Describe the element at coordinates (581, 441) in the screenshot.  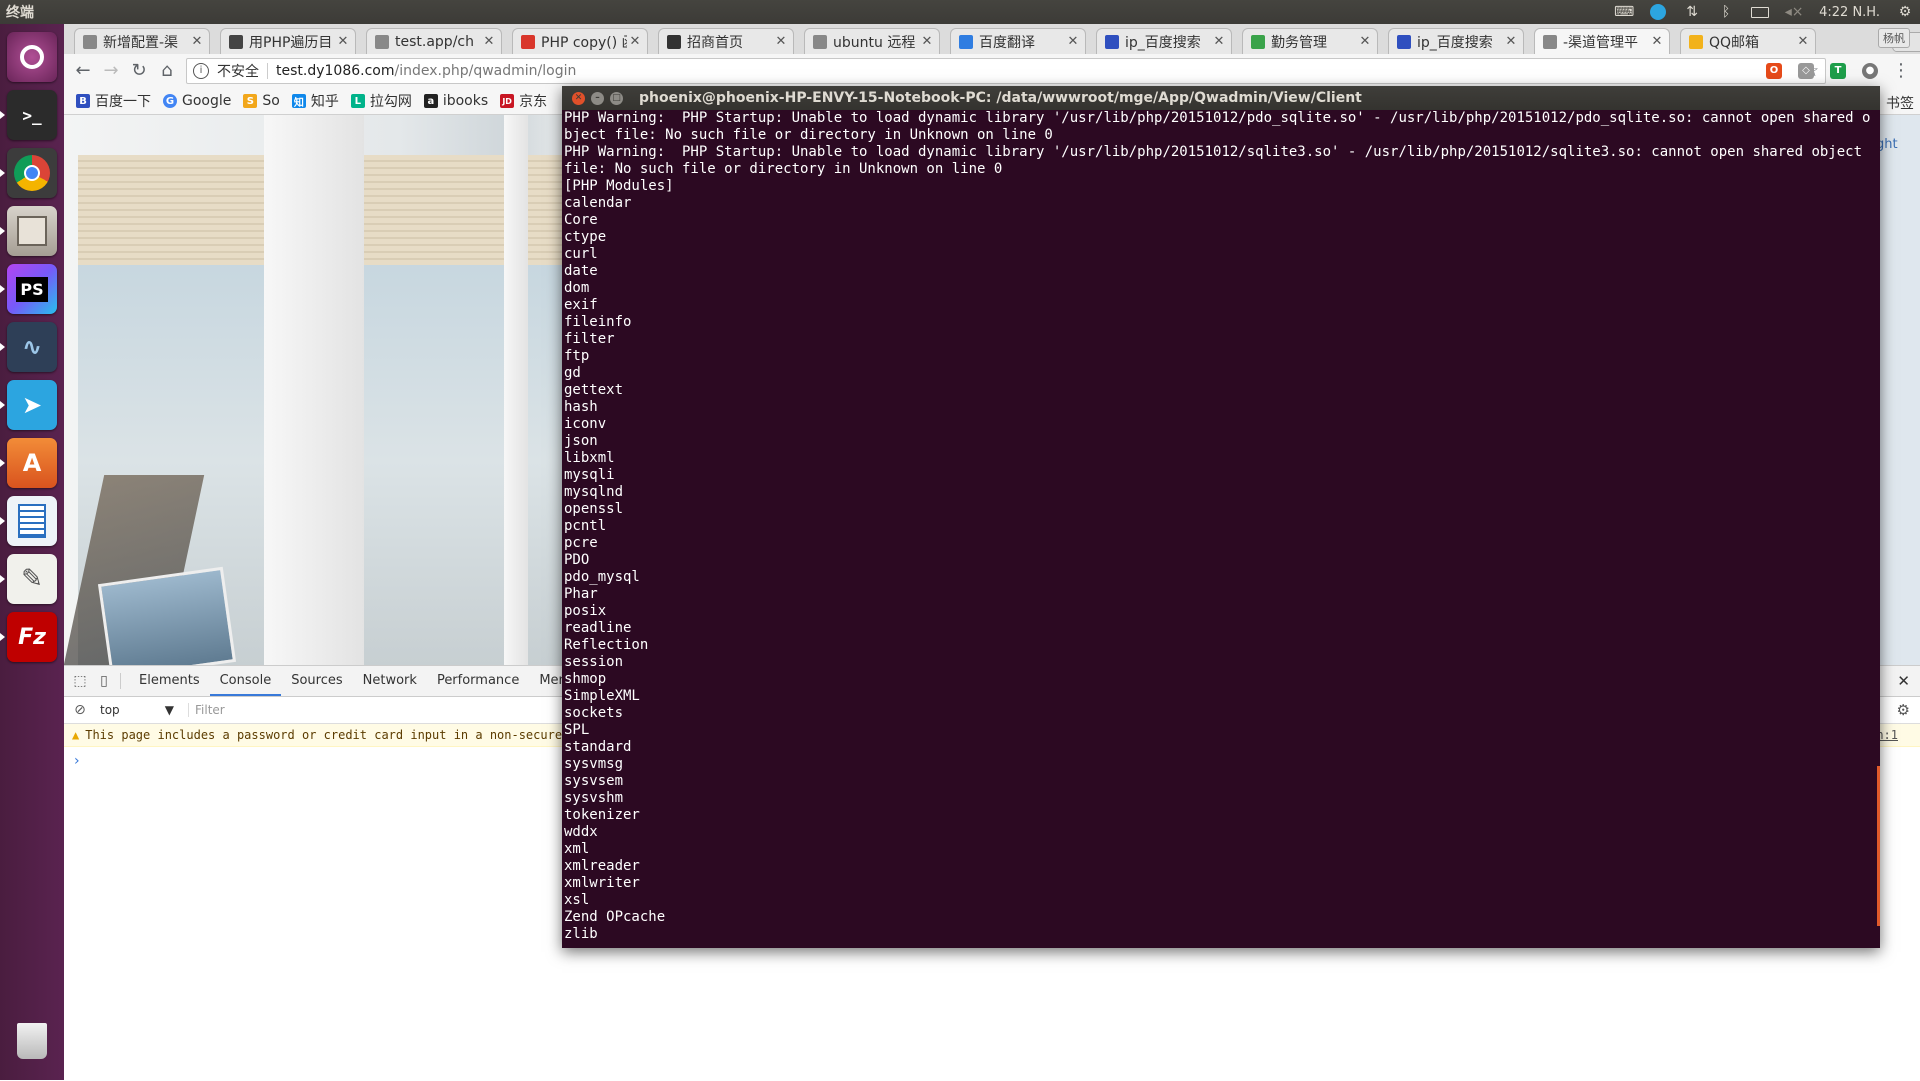
I see `terminal-line: json` at that location.